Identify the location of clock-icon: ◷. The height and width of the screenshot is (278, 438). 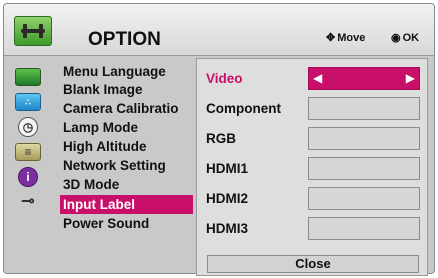
(28, 127).